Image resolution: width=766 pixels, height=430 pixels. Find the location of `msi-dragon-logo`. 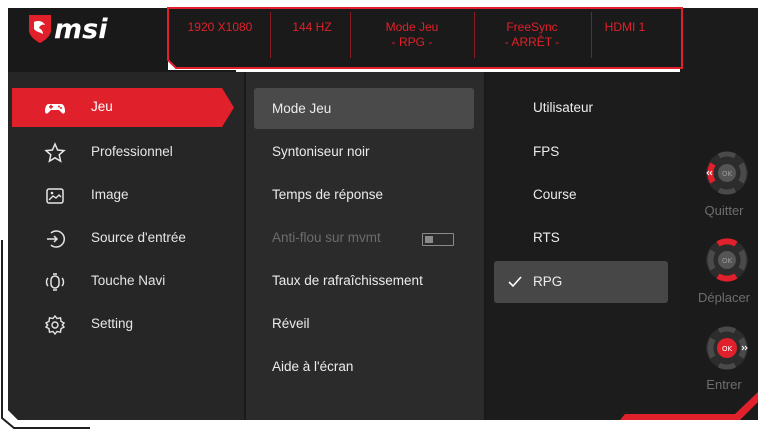

msi-dragon-logo is located at coordinates (40, 29).